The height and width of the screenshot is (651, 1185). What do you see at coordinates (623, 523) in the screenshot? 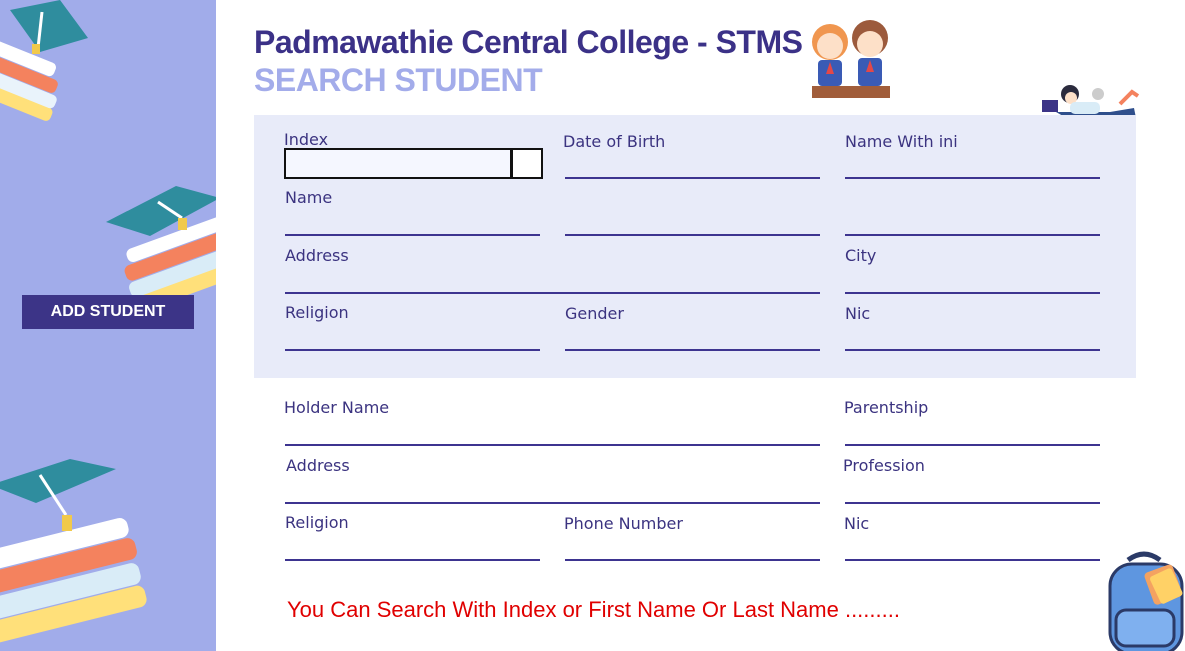
I see `phone-number-label: Phone Number` at bounding box center [623, 523].